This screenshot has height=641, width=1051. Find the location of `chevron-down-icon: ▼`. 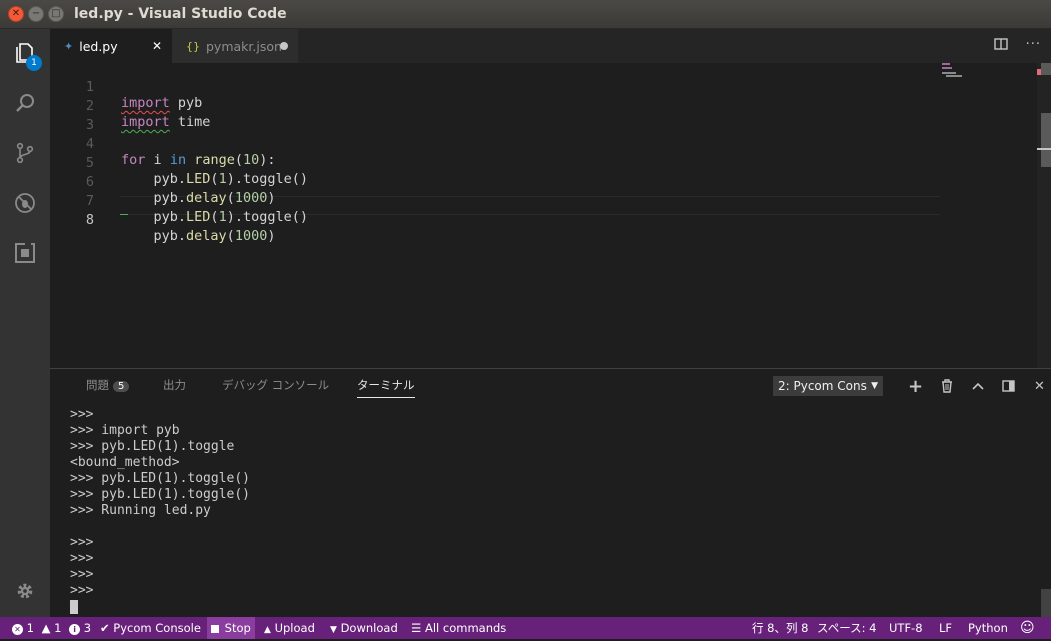

chevron-down-icon: ▼ is located at coordinates (874, 386).